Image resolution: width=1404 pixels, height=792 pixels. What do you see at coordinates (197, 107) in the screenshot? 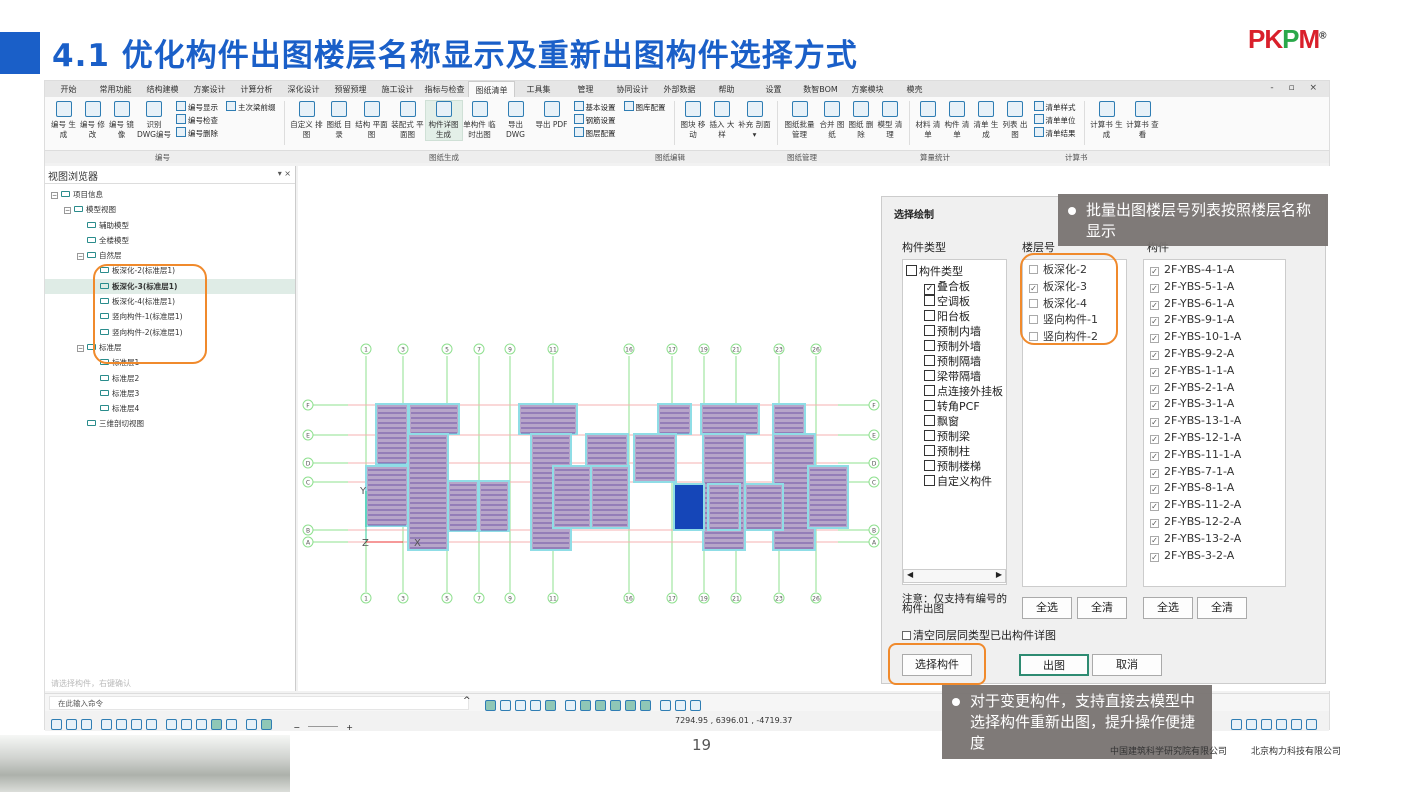
I see `ribbon-small-button: 编号显示` at bounding box center [197, 107].